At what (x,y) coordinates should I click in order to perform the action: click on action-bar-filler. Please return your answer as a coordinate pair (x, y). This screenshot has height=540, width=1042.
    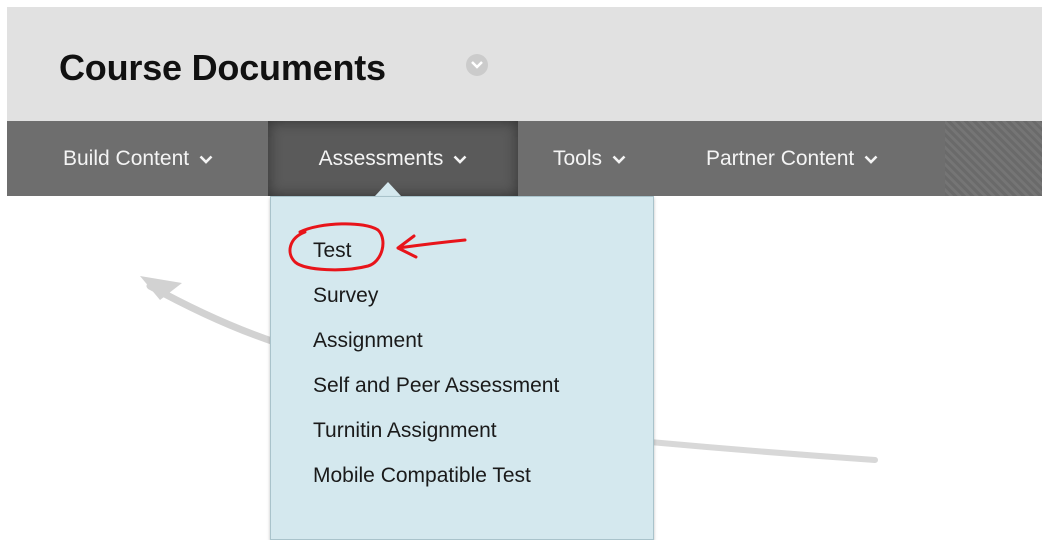
    Looking at the image, I should click on (993, 158).